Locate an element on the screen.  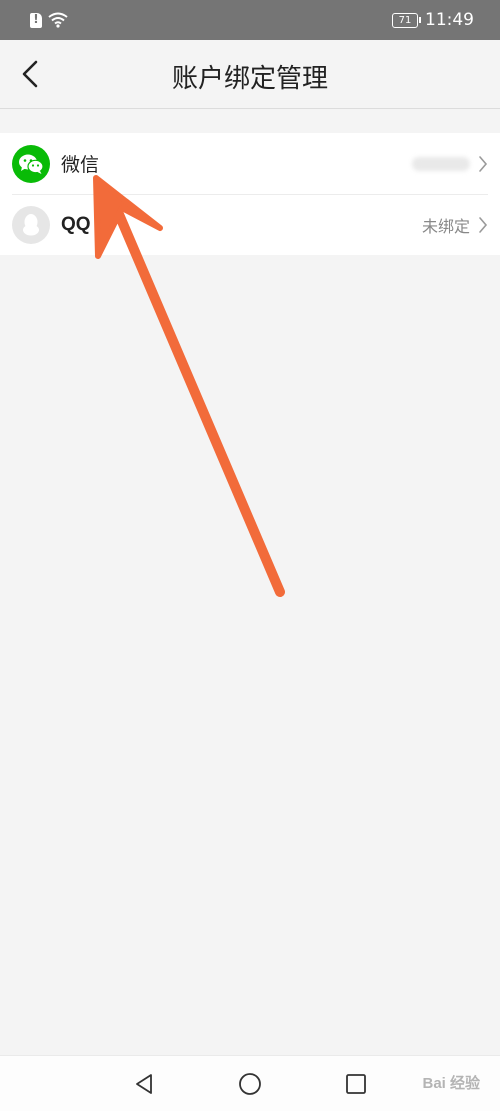
app-header: 账户绑定管理 is located at coordinates (250, 74).